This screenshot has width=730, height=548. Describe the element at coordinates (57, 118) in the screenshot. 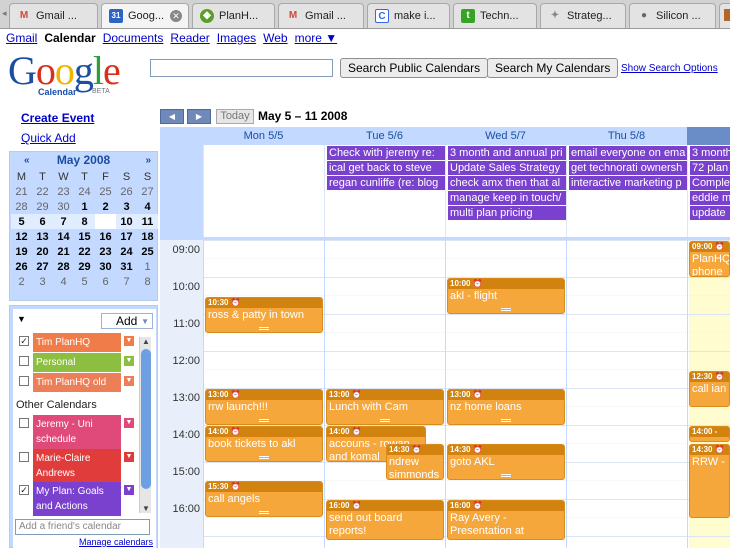

I see `create-event-link: Create Event` at that location.